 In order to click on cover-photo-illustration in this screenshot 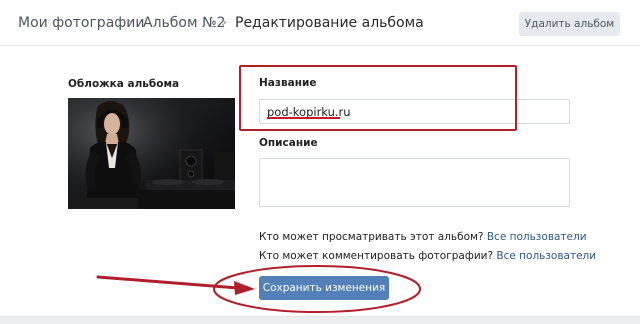, I will do `click(151, 153)`.